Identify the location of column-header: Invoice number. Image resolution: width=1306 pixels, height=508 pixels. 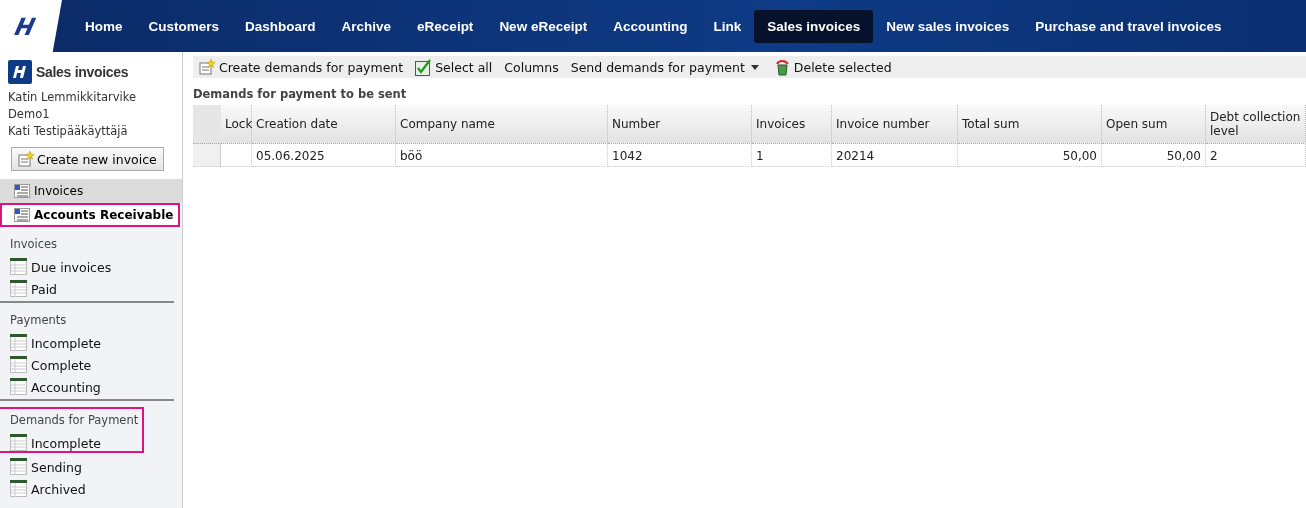
(895, 124).